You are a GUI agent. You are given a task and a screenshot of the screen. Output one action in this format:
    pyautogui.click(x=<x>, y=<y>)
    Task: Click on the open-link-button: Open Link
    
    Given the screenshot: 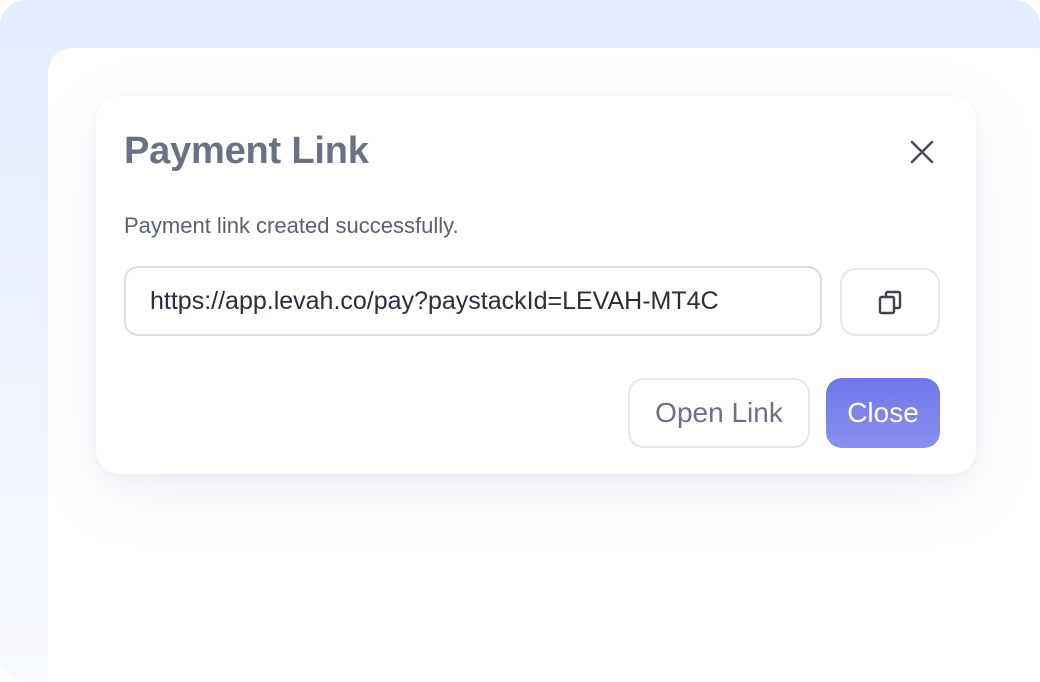 What is the action you would take?
    pyautogui.click(x=719, y=413)
    